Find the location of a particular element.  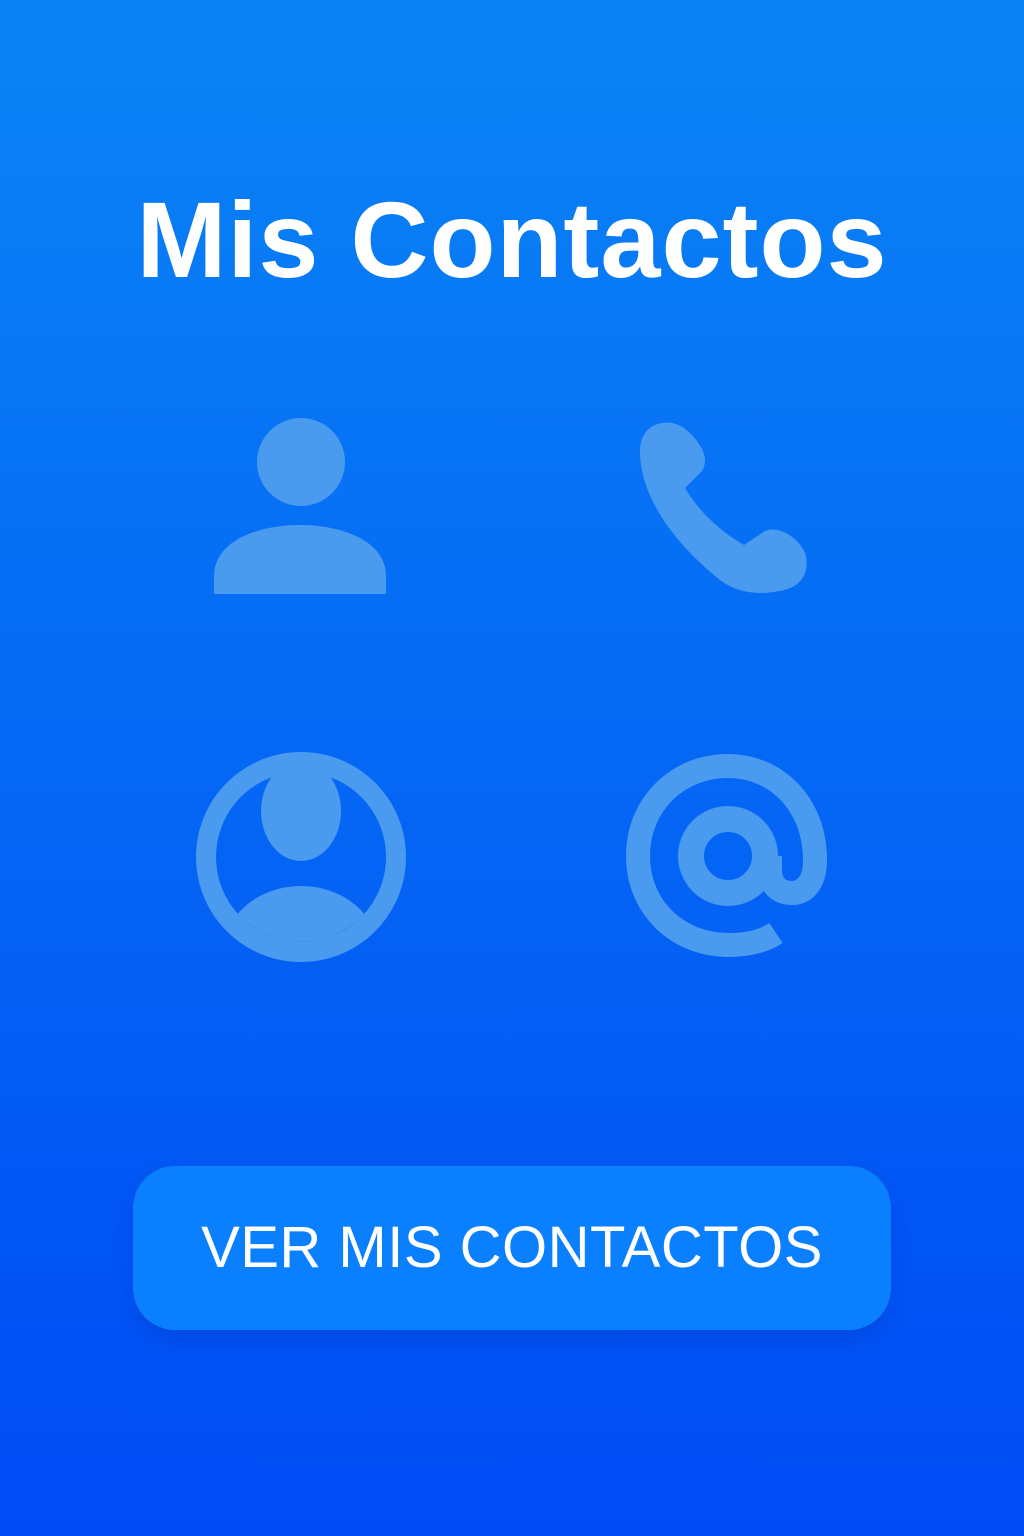

person-icon is located at coordinates (300, 505).